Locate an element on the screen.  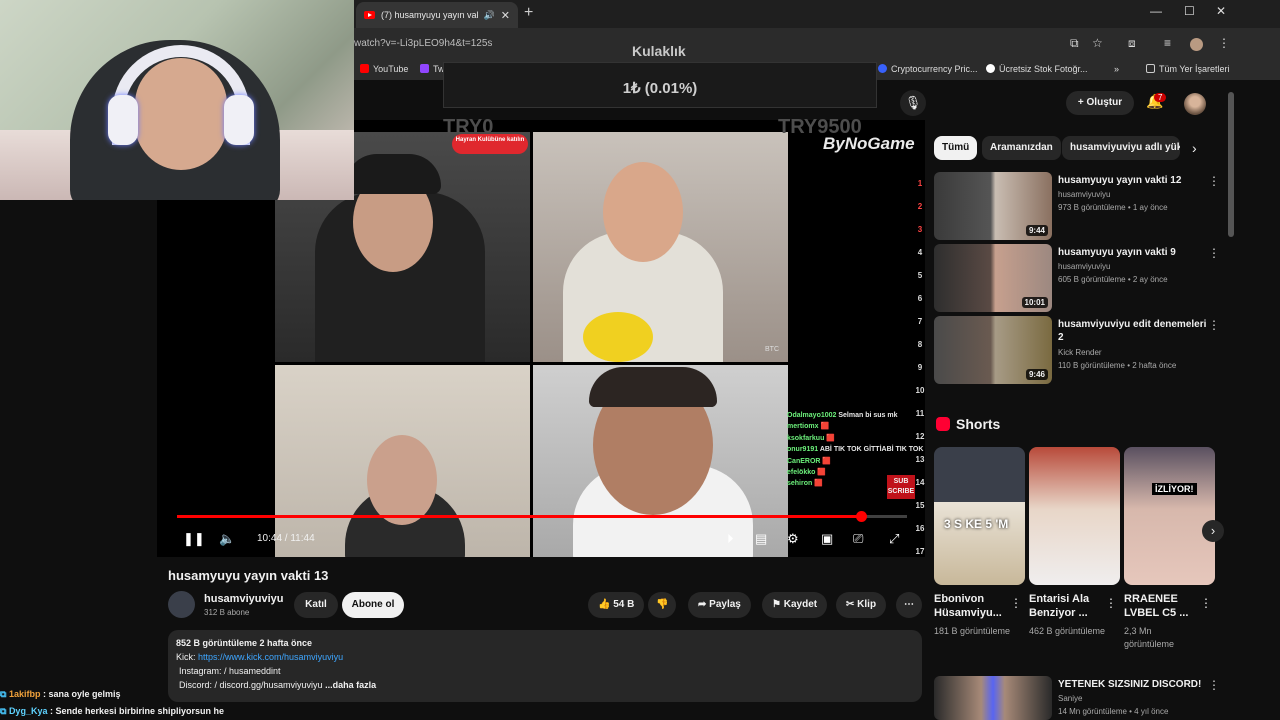
create-button: + Oluştur is located at coordinates (1100, 103).